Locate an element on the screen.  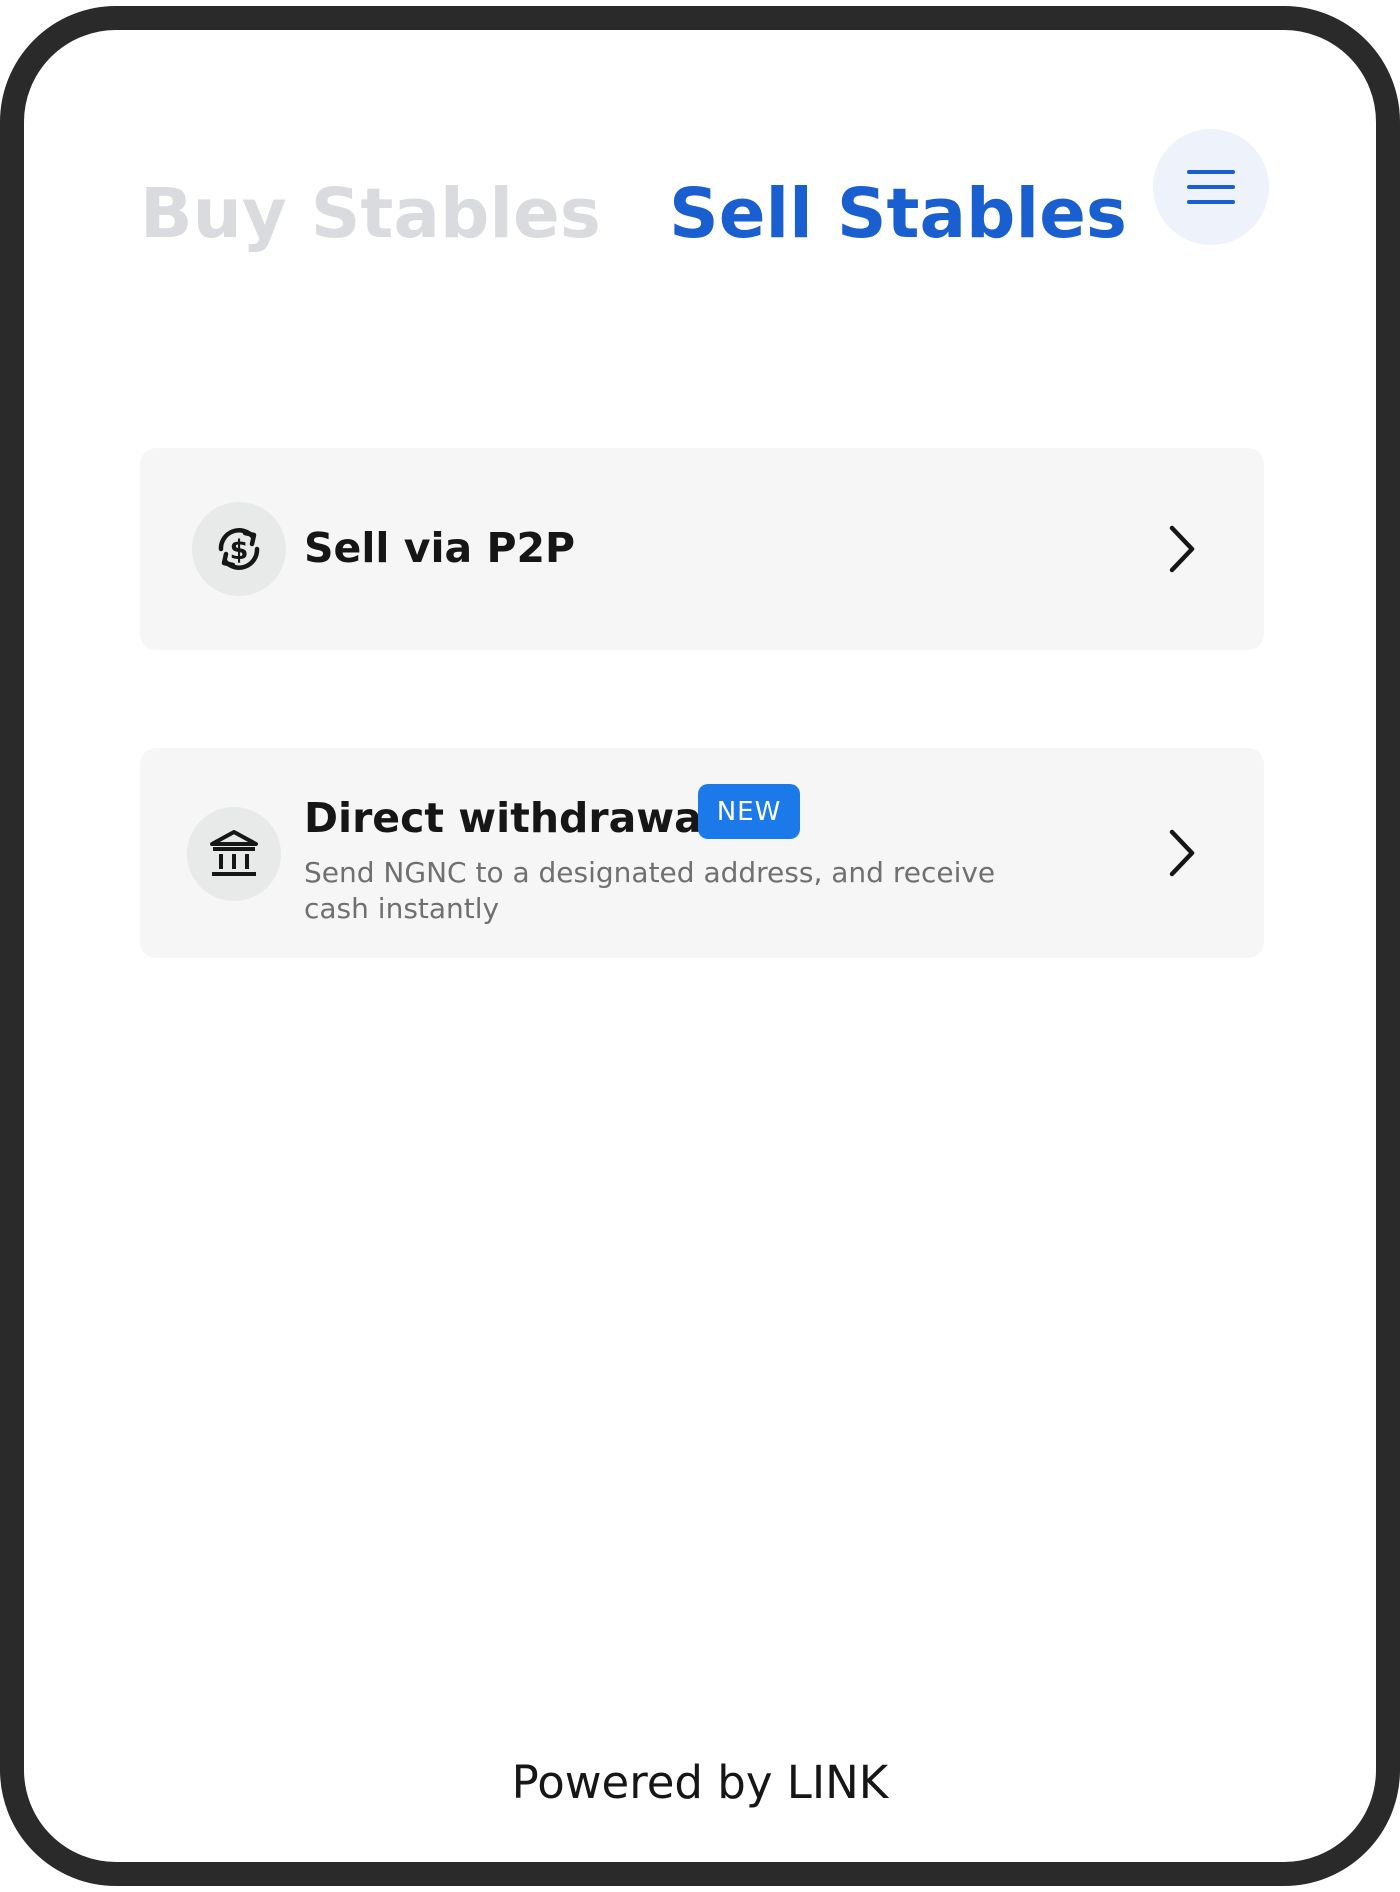
menu-button is located at coordinates (1211, 187).